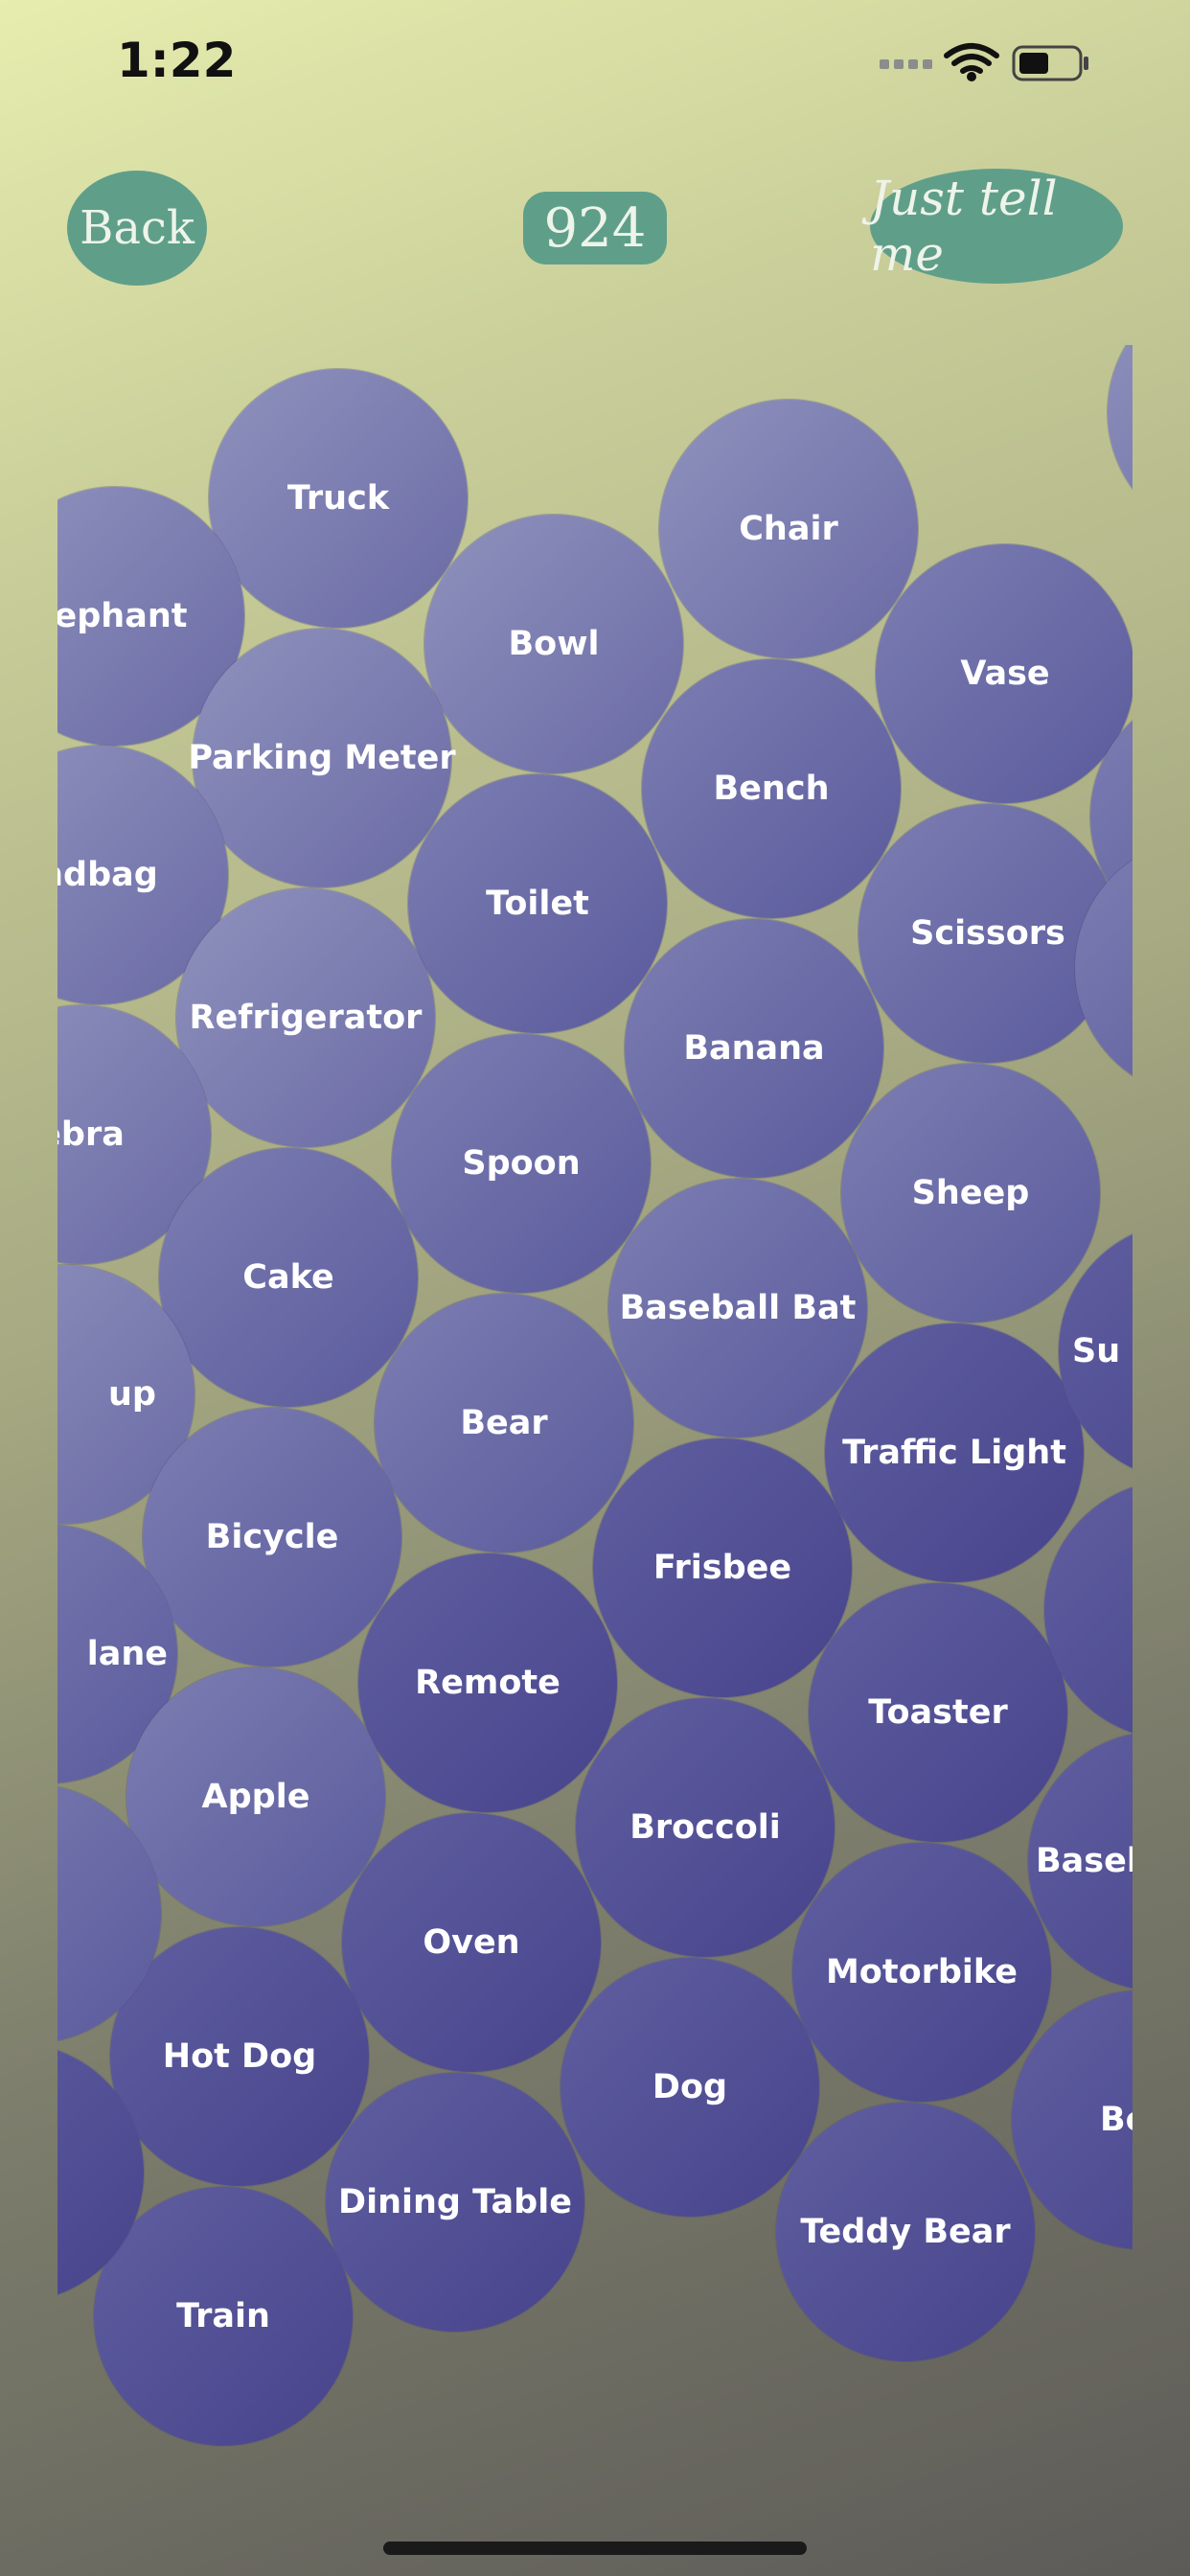 The width and height of the screenshot is (1190, 2576). What do you see at coordinates (789, 529) in the screenshot?
I see `bubble-chair: Chair` at bounding box center [789, 529].